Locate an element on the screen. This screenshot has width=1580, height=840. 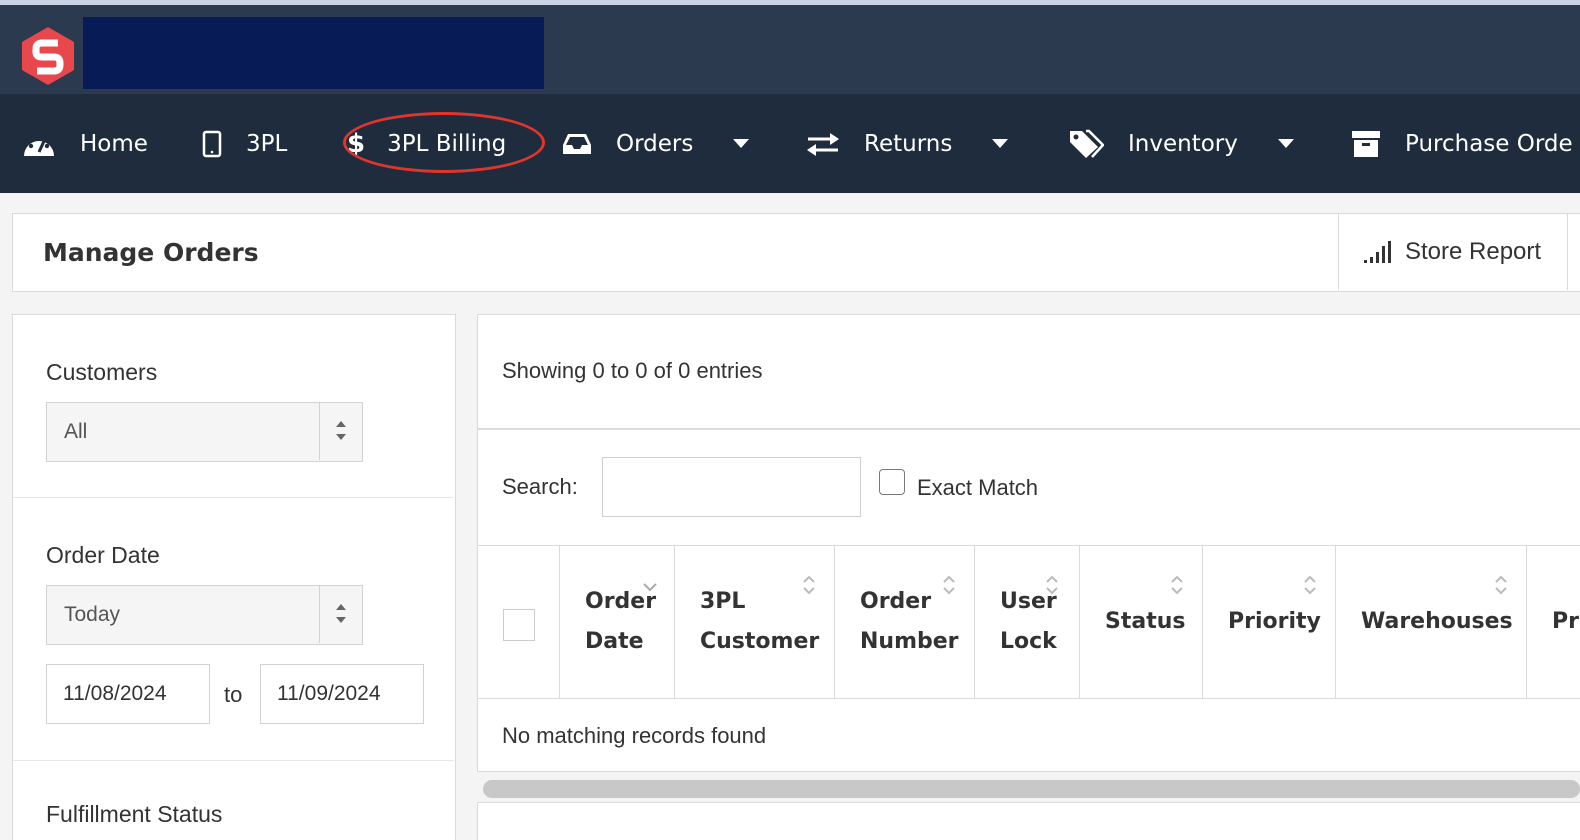
nav-label-inventory: Inventory is located at coordinates (1183, 143).